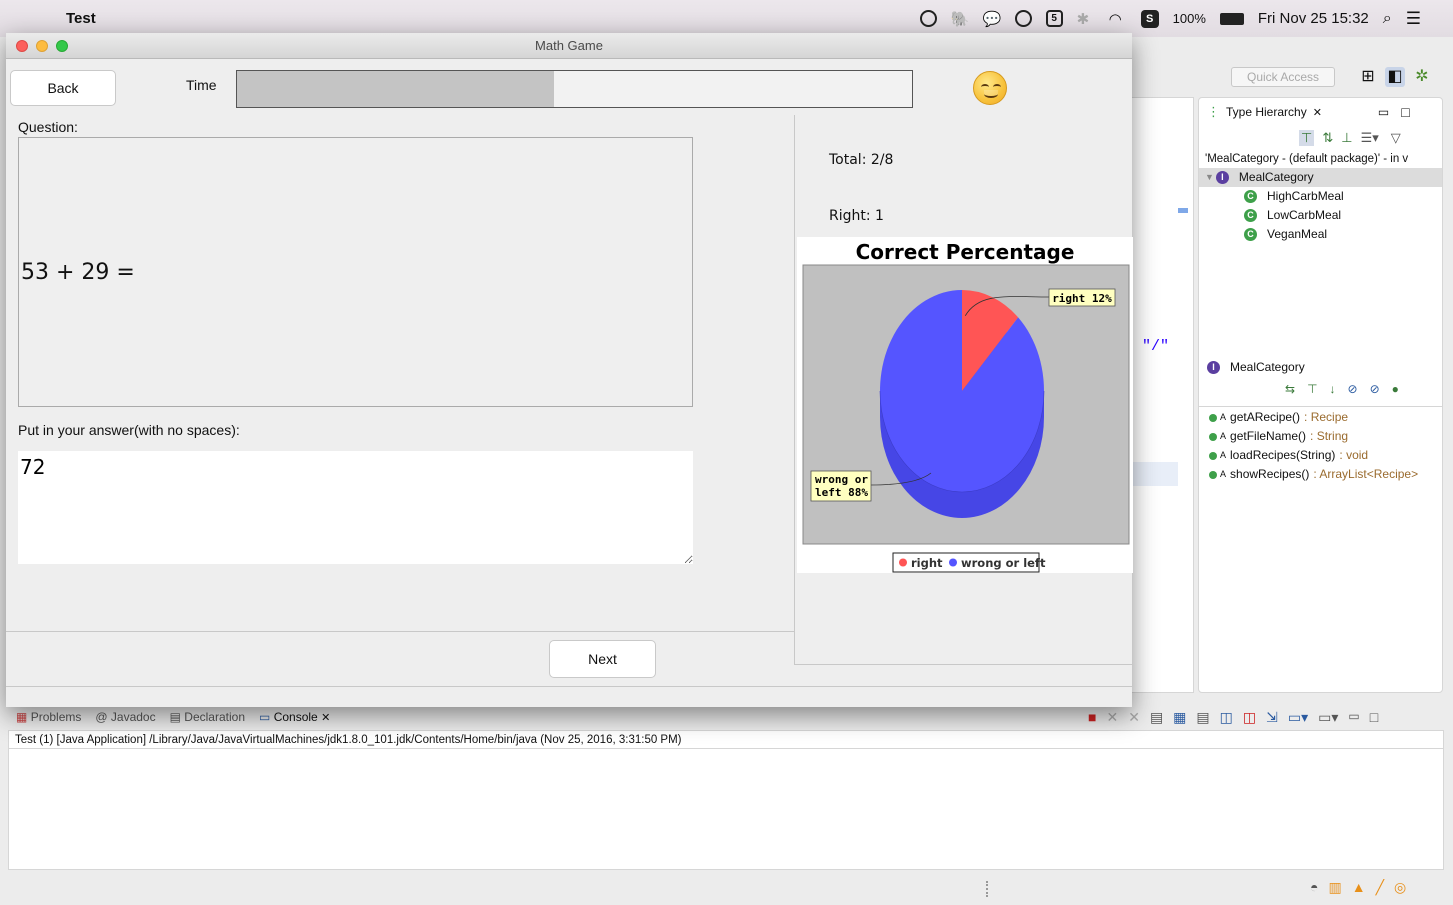 The image size is (1453, 905). I want to click on bluetooth-icon: ✱, so click(1086, 19).